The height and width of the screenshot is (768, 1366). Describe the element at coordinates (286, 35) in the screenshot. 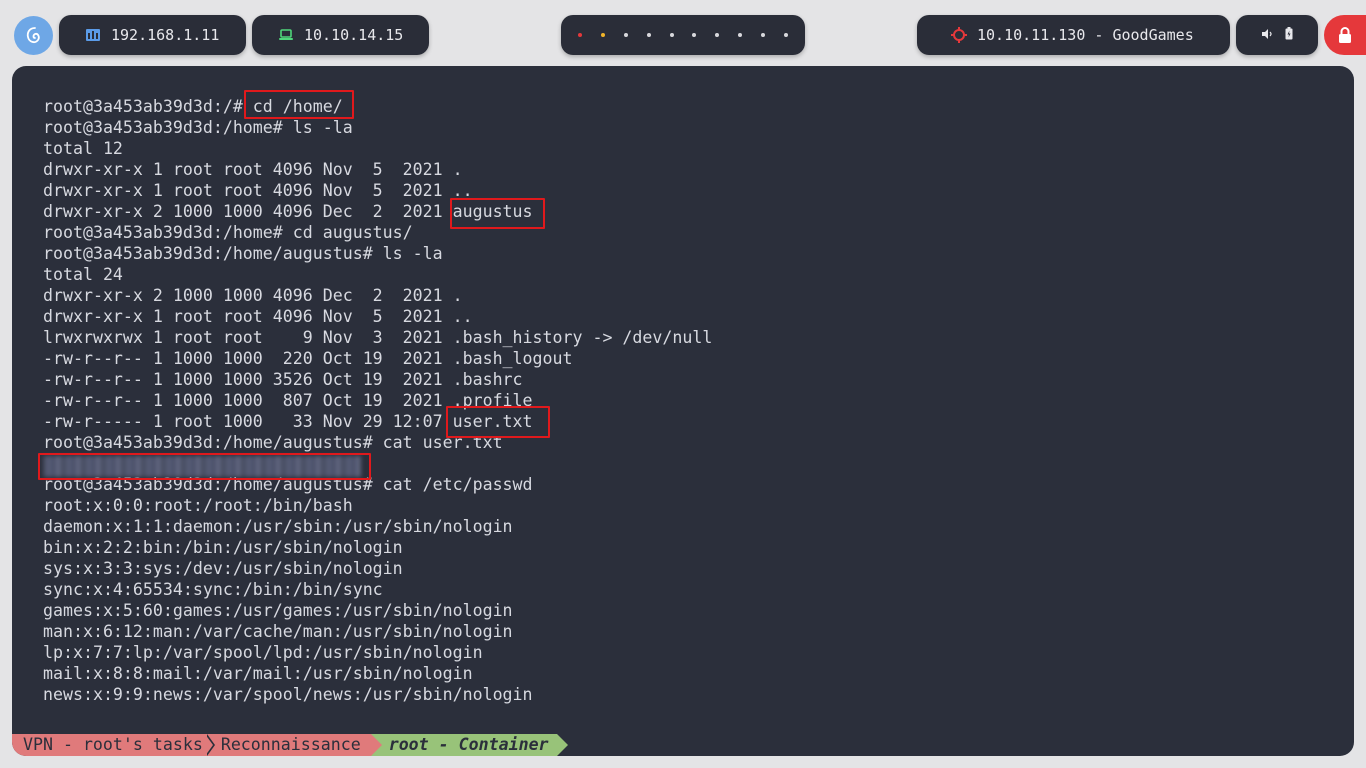

I see `laptop-icon` at that location.